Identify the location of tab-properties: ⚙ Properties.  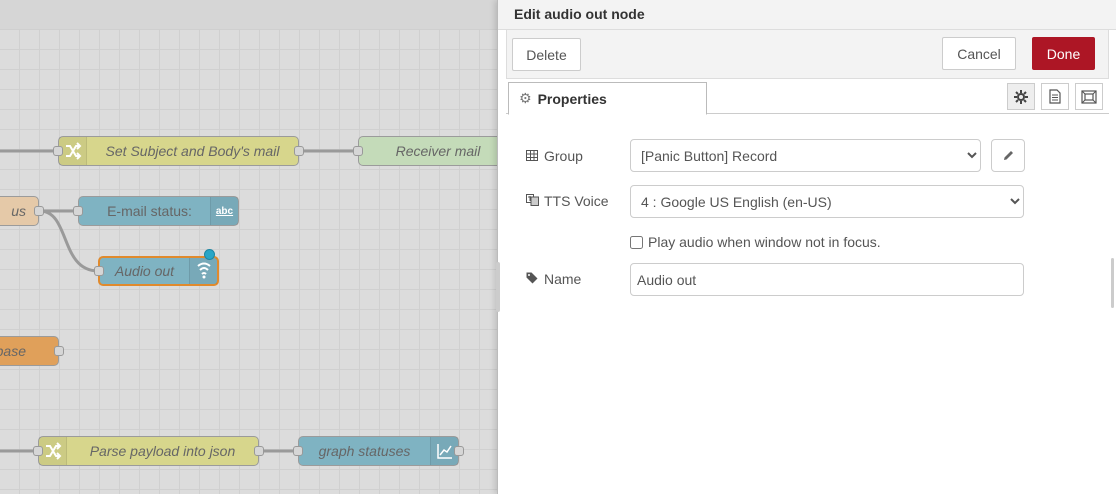
(607, 98).